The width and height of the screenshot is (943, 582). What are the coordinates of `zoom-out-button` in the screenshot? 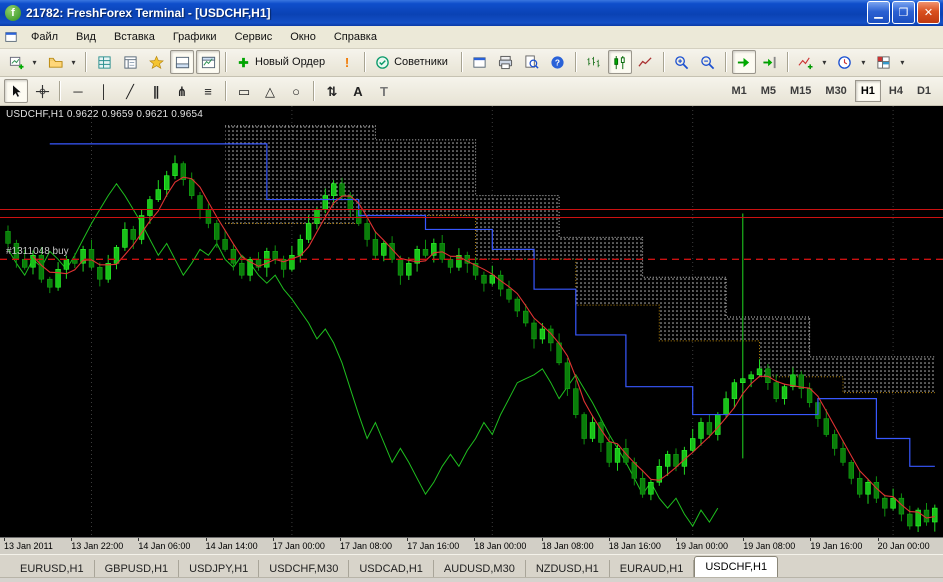 It's located at (708, 62).